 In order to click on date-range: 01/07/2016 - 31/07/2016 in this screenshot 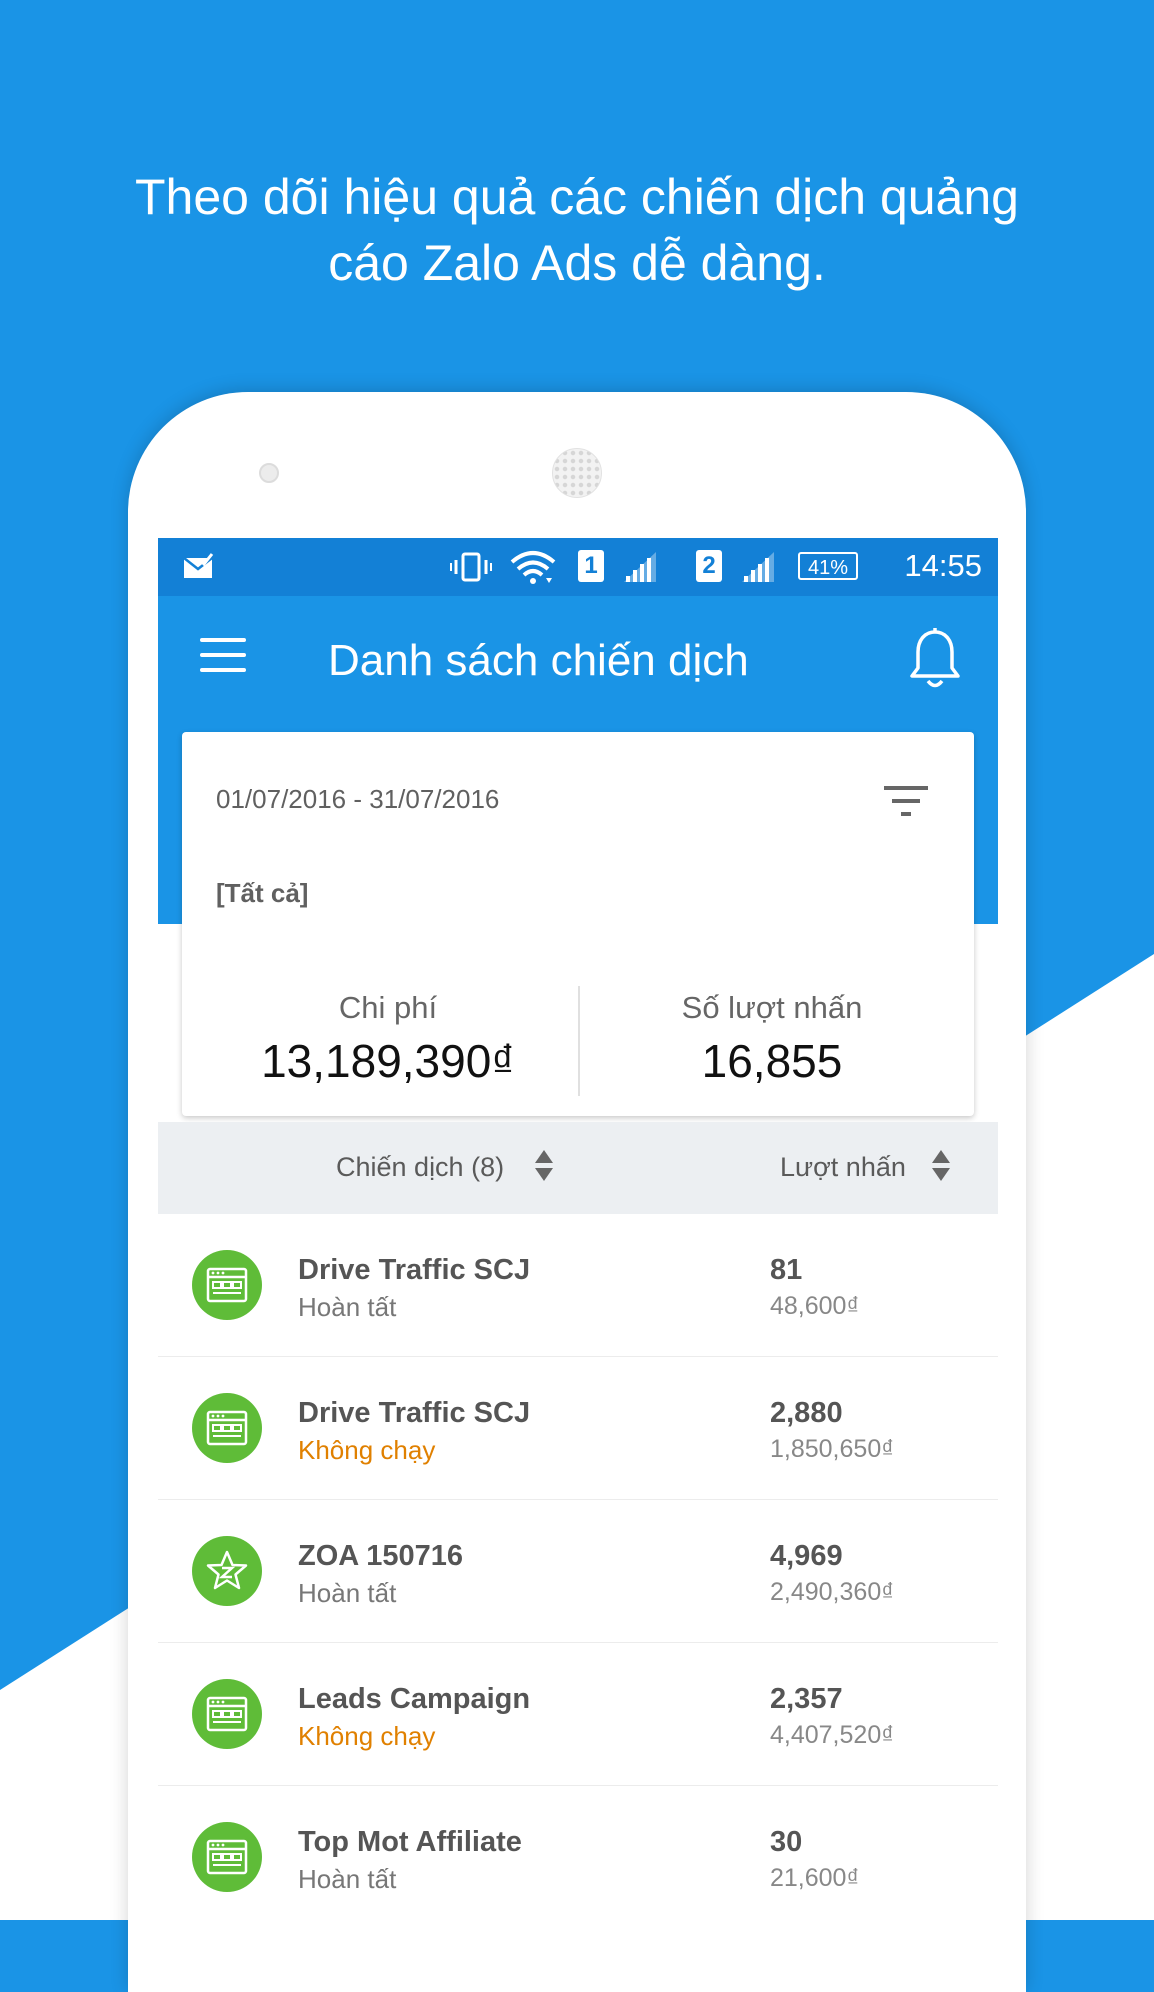, I will do `click(357, 799)`.